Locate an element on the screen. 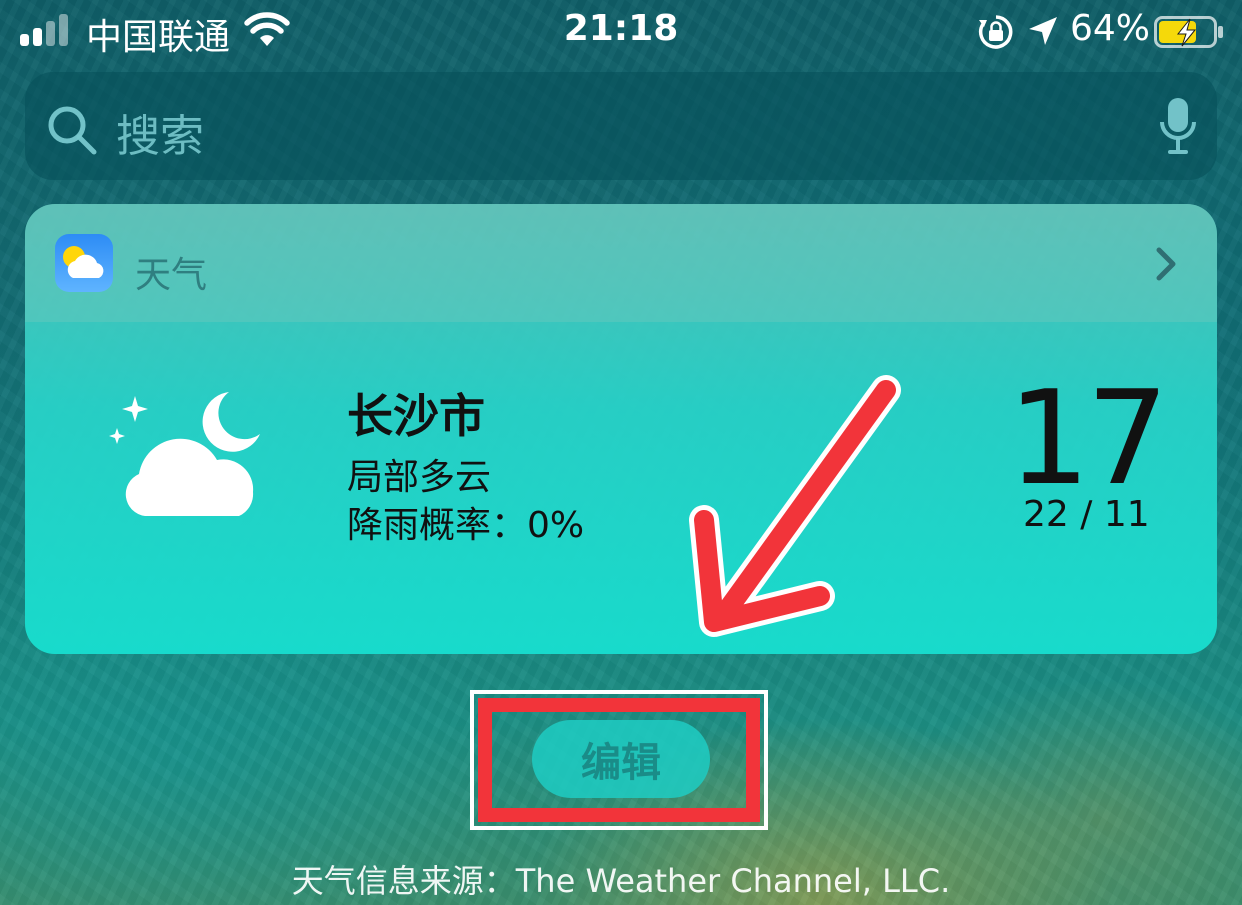 This screenshot has height=905, width=1242. search-icon is located at coordinates (72, 130).